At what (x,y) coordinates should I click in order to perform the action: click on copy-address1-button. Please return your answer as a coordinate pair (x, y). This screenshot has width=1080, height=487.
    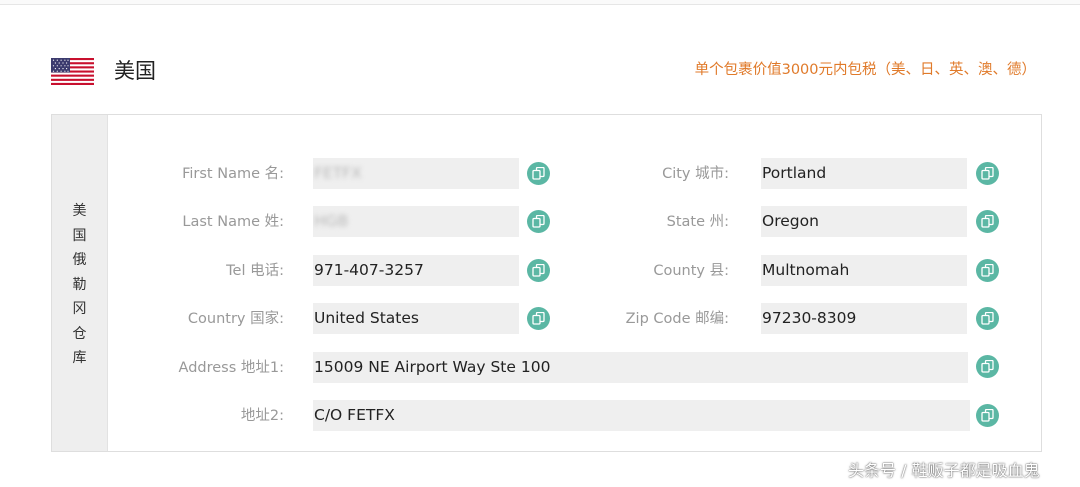
    Looking at the image, I should click on (987, 366).